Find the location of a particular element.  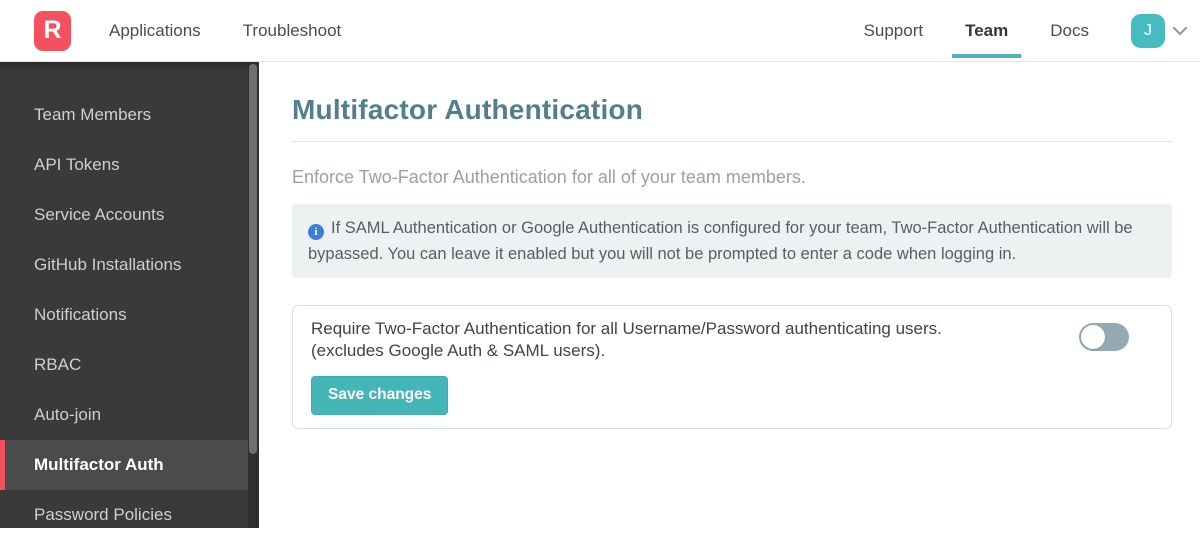

user-menu: J is located at coordinates (1159, 30).